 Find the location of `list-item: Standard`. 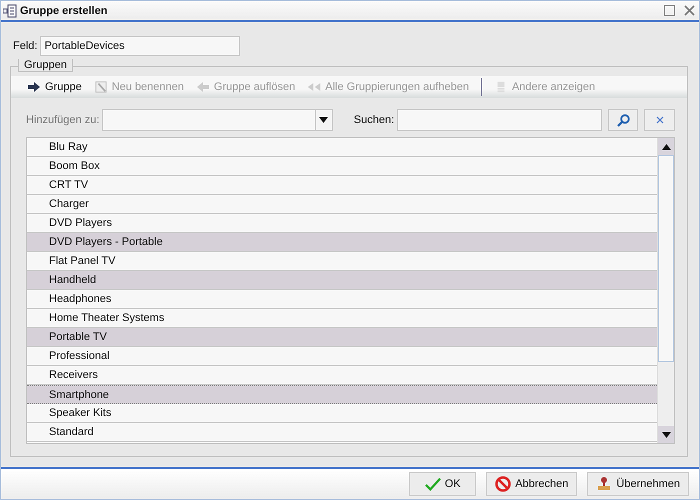

list-item: Standard is located at coordinates (342, 432).